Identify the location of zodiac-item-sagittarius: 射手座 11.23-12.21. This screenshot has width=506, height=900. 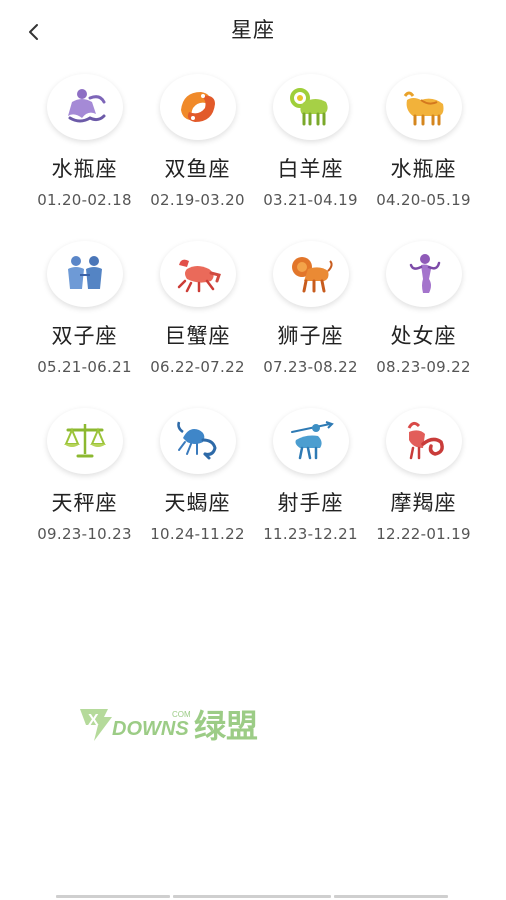
(310, 489).